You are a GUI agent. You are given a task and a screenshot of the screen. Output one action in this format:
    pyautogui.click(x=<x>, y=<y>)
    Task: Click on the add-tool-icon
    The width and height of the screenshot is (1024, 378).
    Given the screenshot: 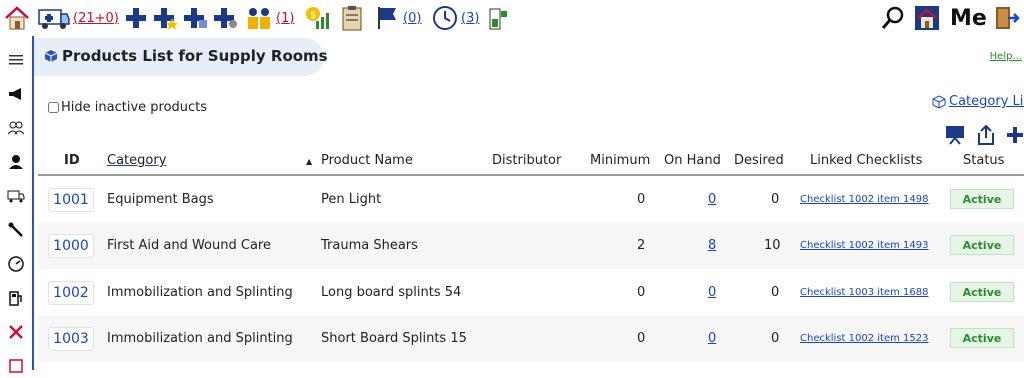 What is the action you would take?
    pyautogui.click(x=225, y=18)
    